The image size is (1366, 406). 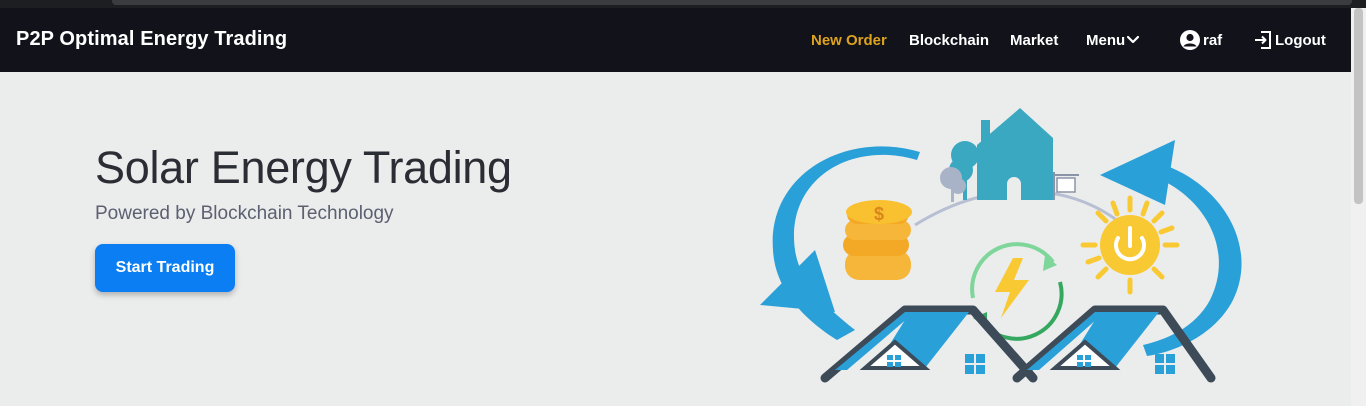 I want to click on nav-new-order: New Order, so click(x=849, y=40).